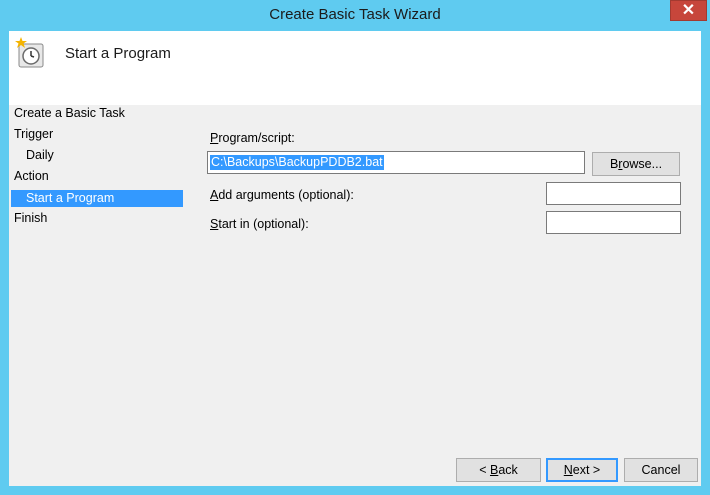 The width and height of the screenshot is (710, 495). I want to click on step-action: Action, so click(99, 176).